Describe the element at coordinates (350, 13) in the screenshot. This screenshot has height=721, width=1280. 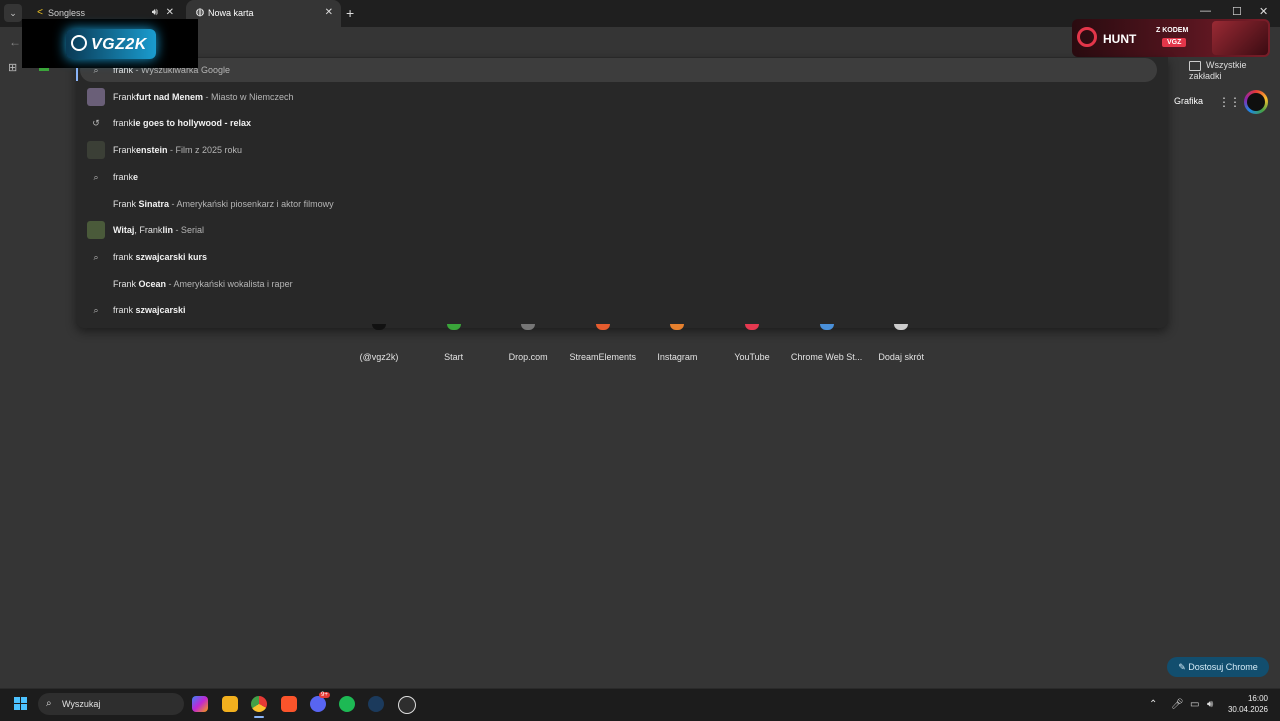
I see `new-tab-button: +` at that location.